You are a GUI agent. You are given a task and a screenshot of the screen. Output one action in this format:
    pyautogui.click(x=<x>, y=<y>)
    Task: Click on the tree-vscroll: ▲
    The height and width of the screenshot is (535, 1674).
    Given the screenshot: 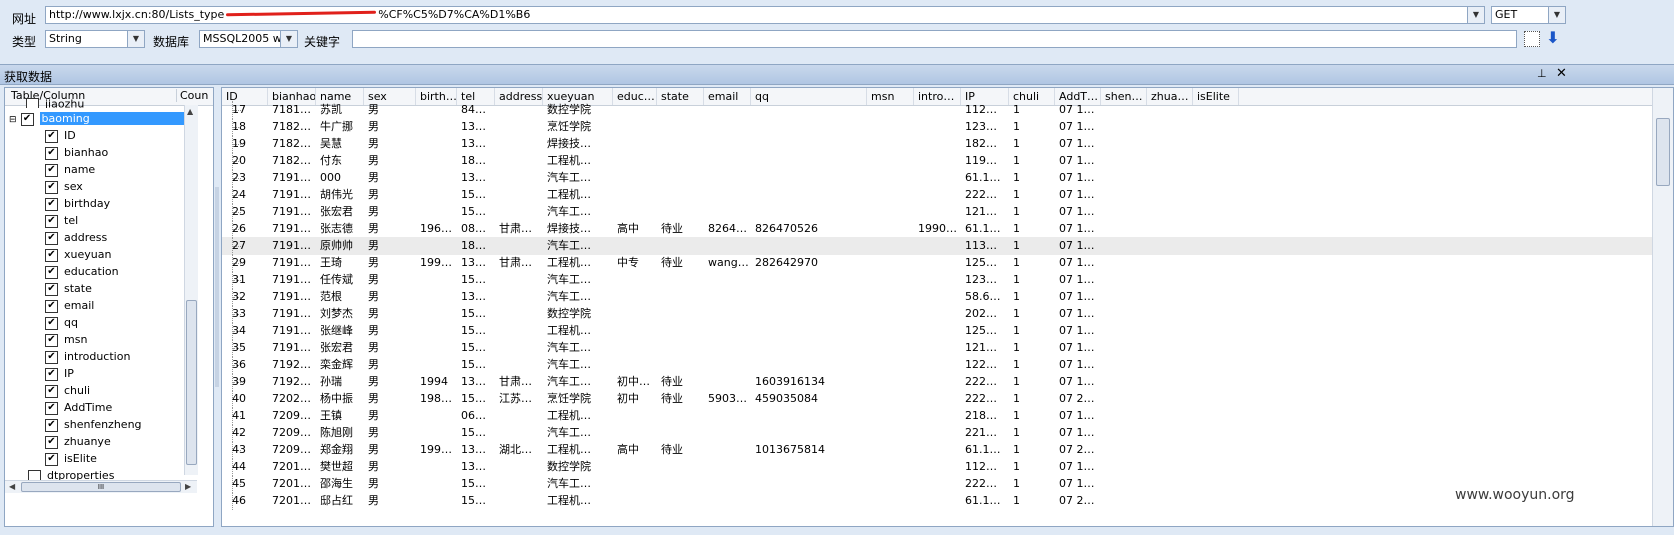 What is the action you would take?
    pyautogui.click(x=191, y=290)
    